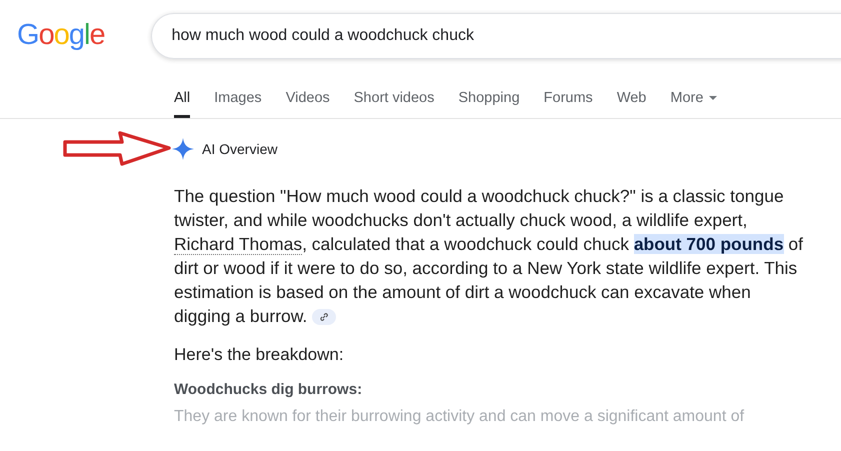 The image size is (841, 451). What do you see at coordinates (238, 100) in the screenshot?
I see `search-tab: Images` at bounding box center [238, 100].